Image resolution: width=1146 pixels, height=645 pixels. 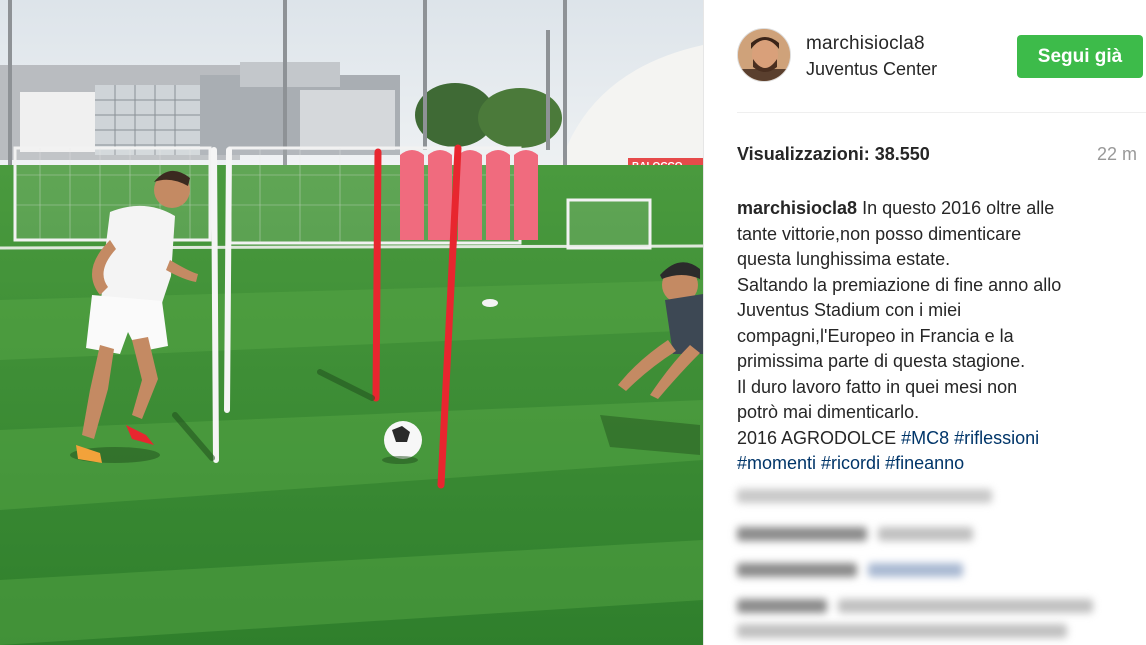 What do you see at coordinates (879, 233) in the screenshot?
I see `caption-line: tante vittorie,non posso dimenticare` at bounding box center [879, 233].